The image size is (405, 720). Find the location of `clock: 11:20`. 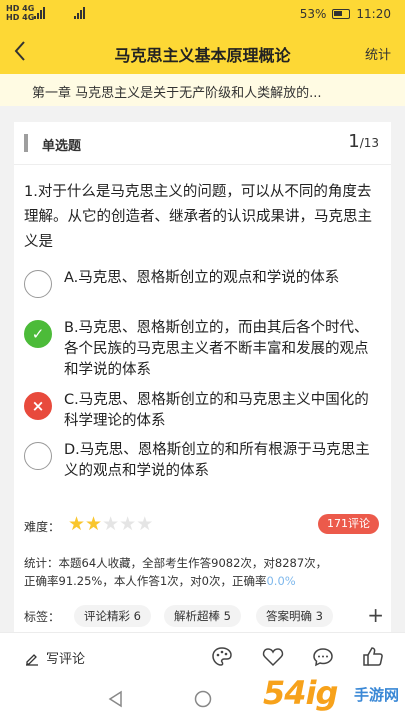

clock: 11:20 is located at coordinates (373, 14).